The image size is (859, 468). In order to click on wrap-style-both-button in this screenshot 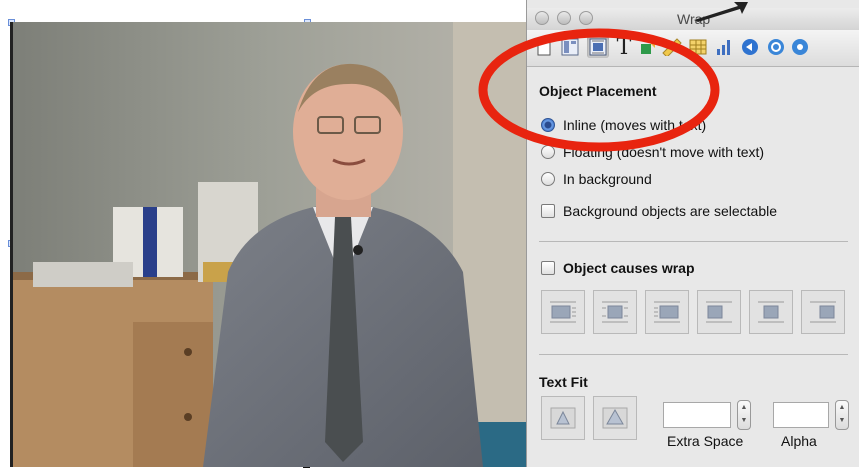, I will do `click(615, 312)`.